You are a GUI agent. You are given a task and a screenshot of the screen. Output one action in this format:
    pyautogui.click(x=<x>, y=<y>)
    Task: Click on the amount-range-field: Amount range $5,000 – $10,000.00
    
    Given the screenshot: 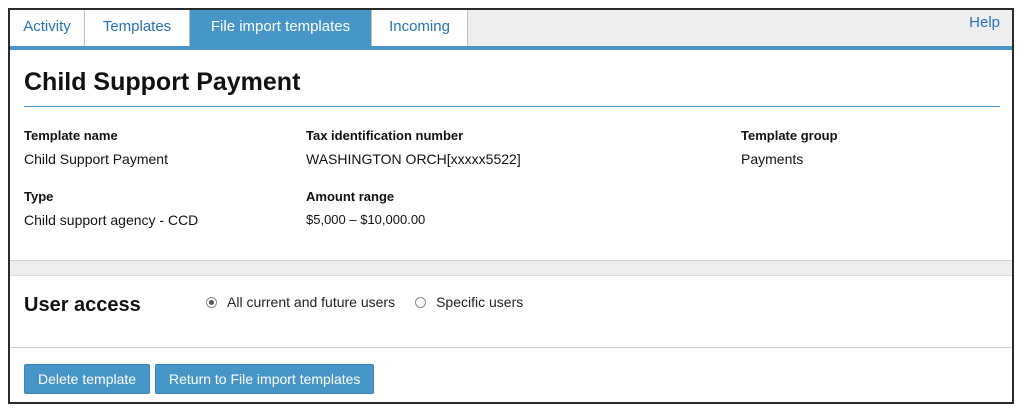 What is the action you would take?
    pyautogui.click(x=365, y=208)
    